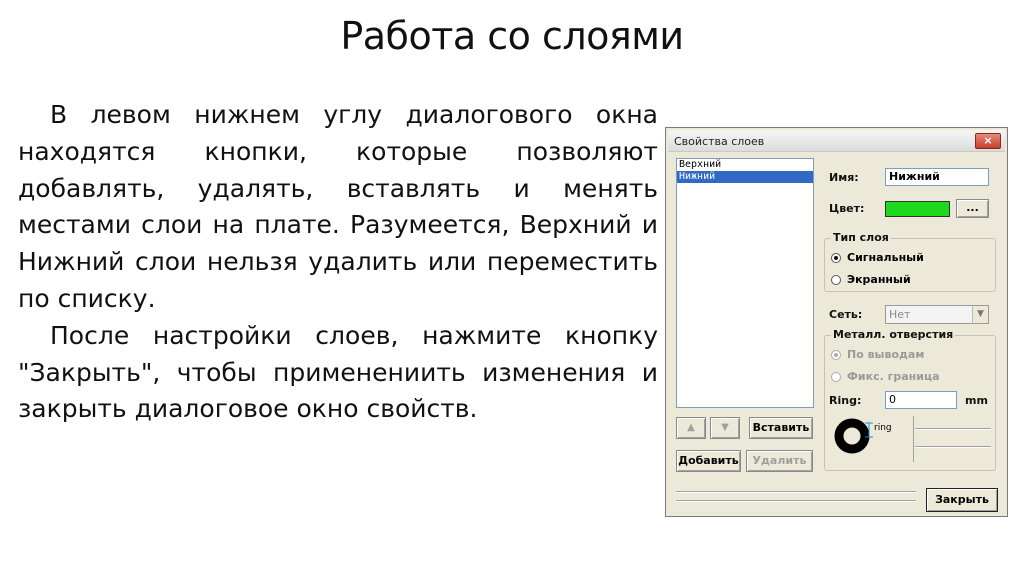 The height and width of the screenshot is (574, 1024). Describe the element at coordinates (846, 314) in the screenshot. I see `net-label: Сеть:` at that location.